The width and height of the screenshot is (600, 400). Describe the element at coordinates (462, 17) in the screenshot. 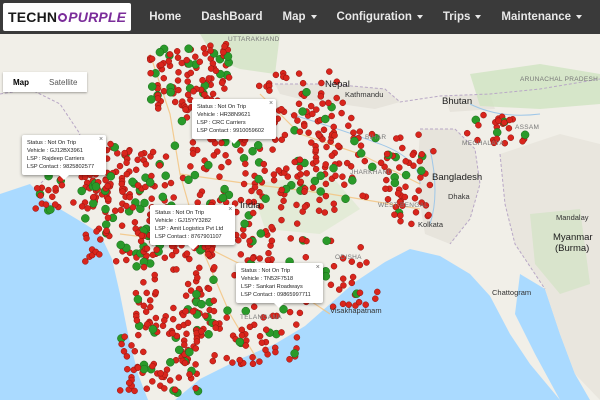

I see `nav-trips: Trips` at that location.